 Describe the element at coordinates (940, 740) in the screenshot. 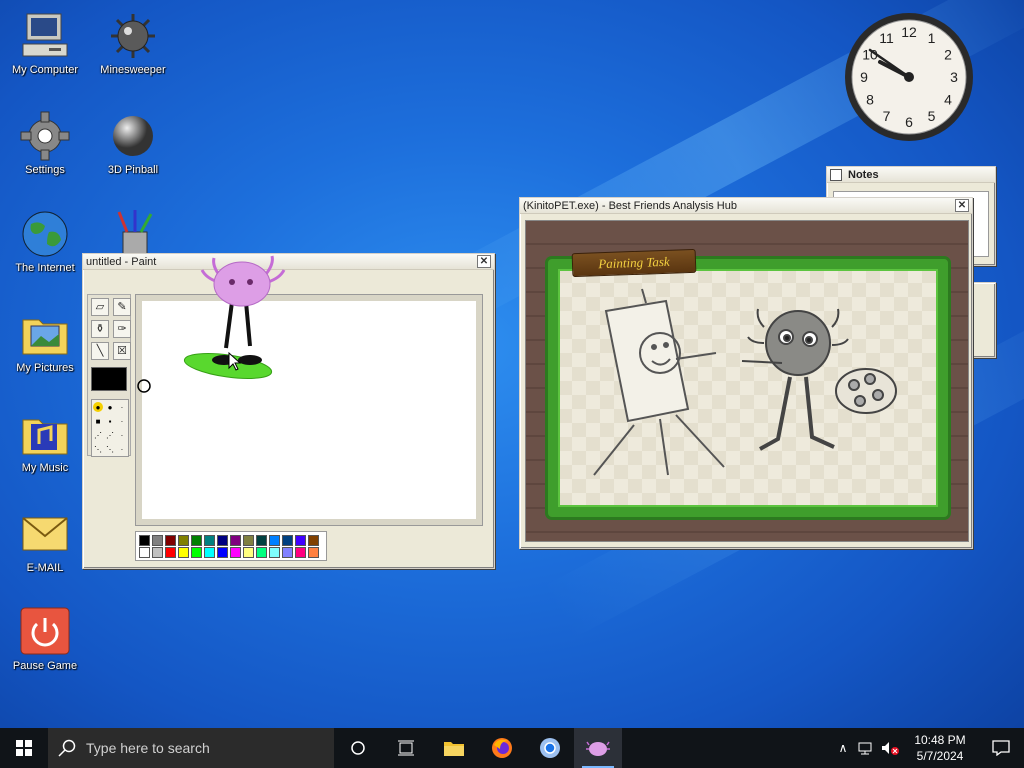

I see `taskbar-time: 10:48 PM` at that location.